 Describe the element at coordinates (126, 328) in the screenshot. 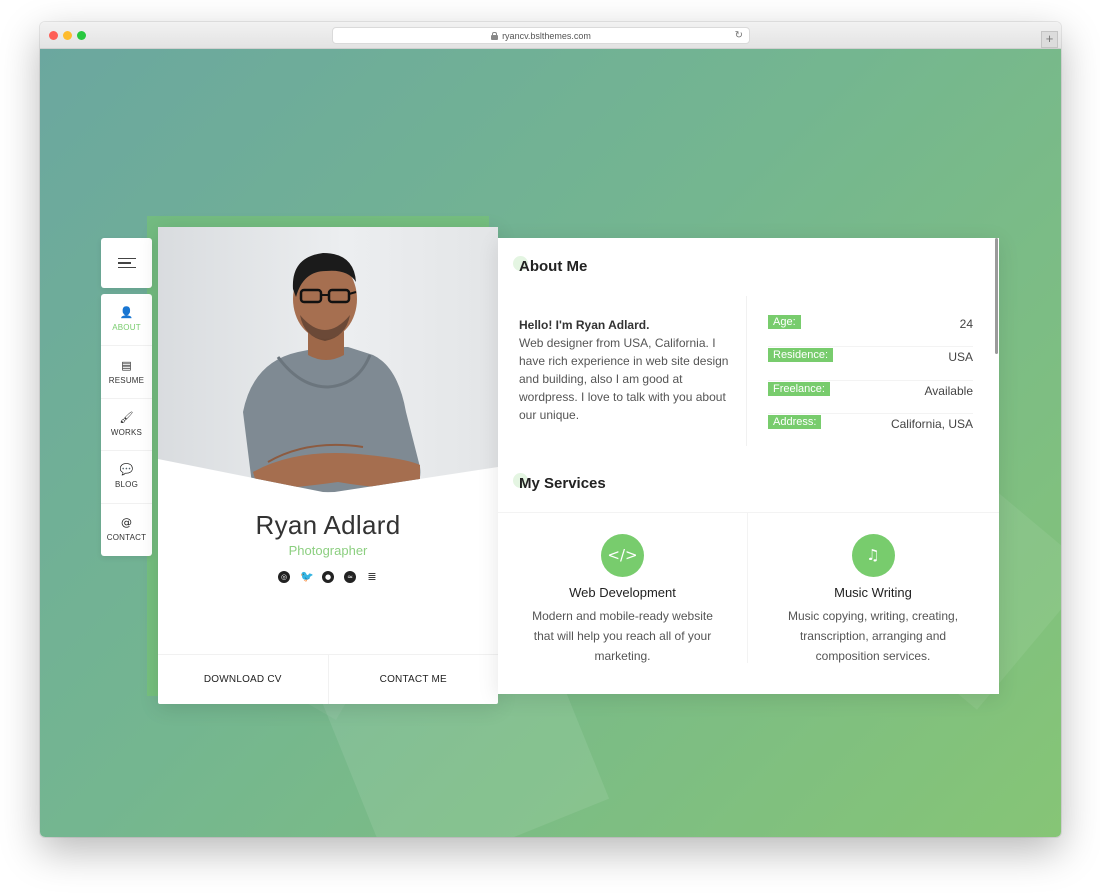

I see `nav-label: ABOUT` at that location.